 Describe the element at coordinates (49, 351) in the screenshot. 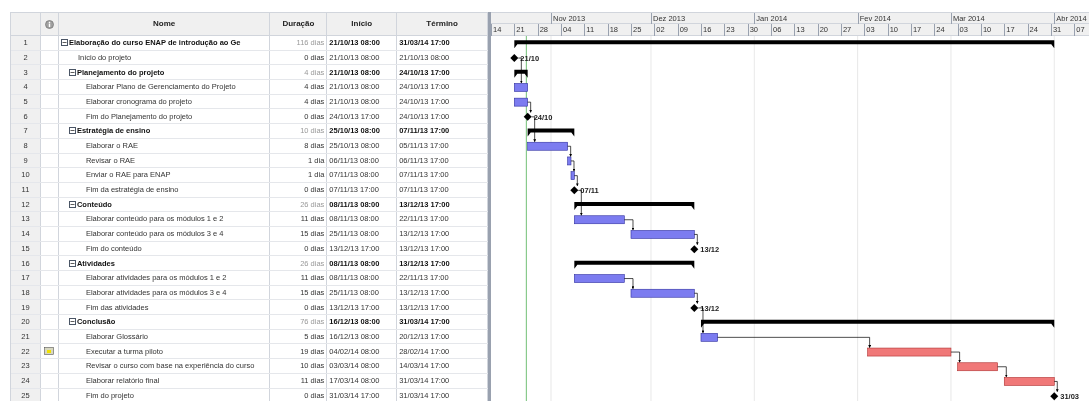

I see `note-icon` at that location.